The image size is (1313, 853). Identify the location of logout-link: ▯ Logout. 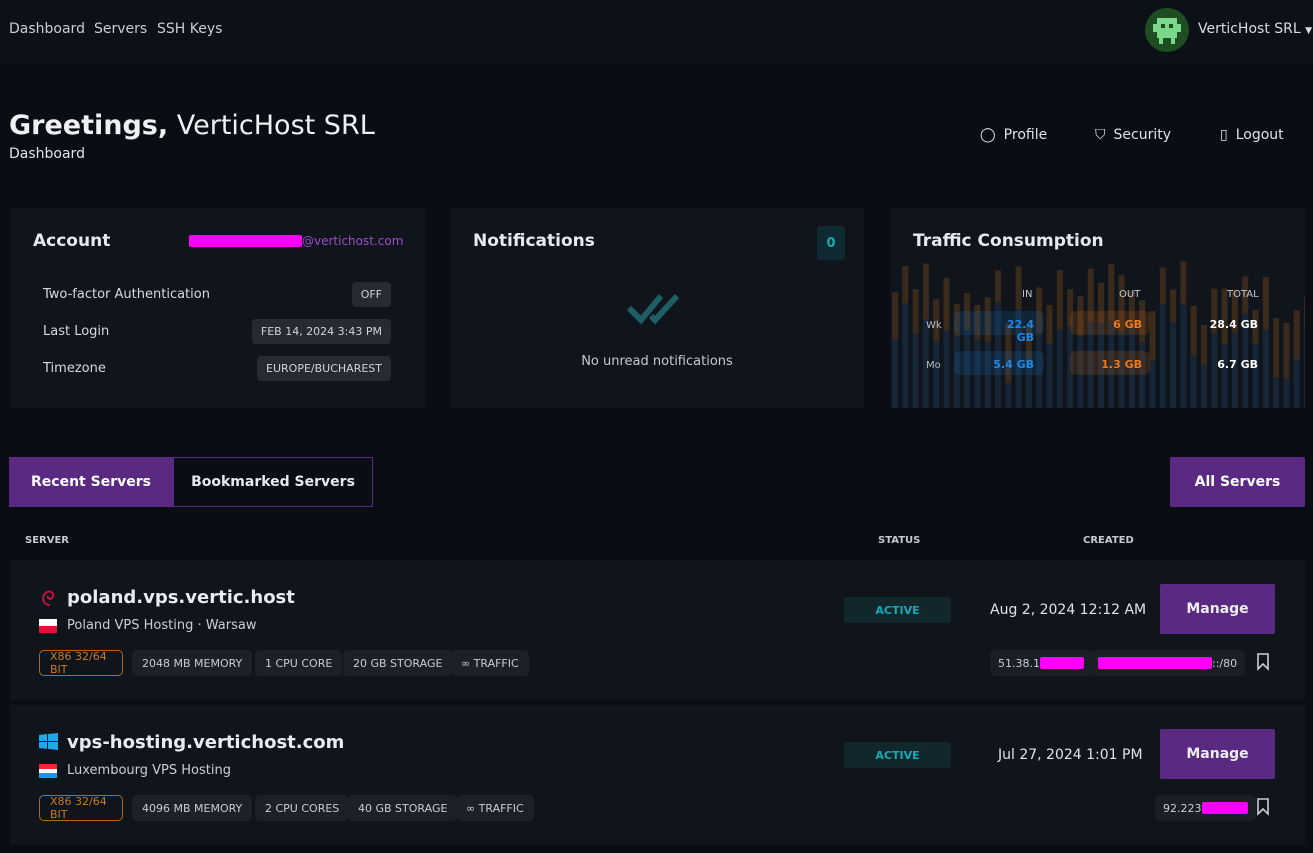
(1252, 135).